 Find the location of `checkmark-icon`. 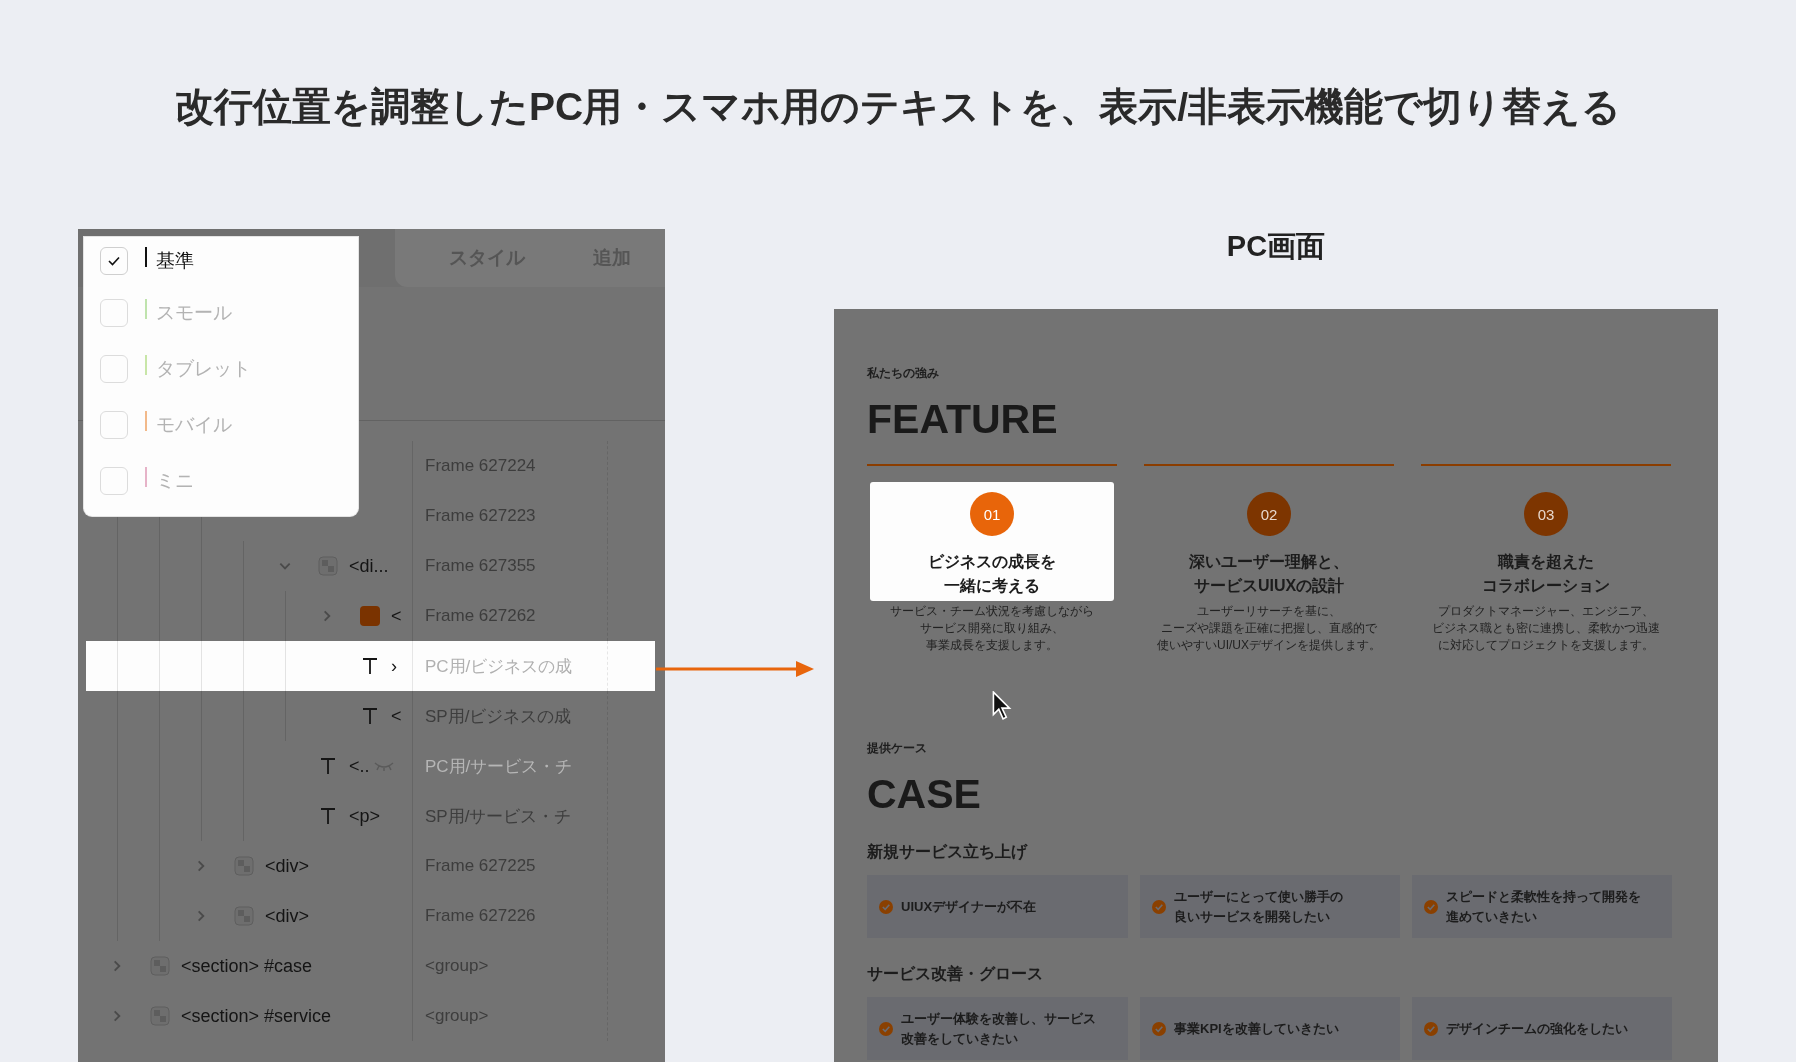

checkmark-icon is located at coordinates (114, 261).